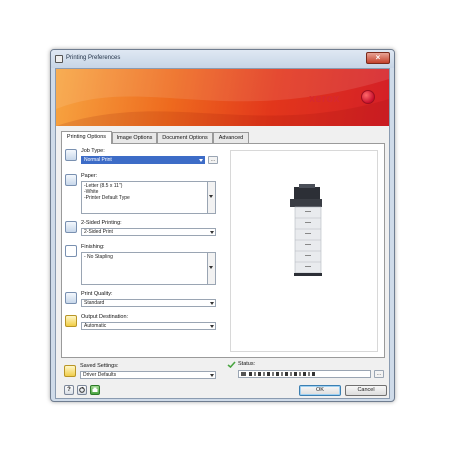  I want to click on saved-settings-label: Saved Settings:, so click(99, 366).